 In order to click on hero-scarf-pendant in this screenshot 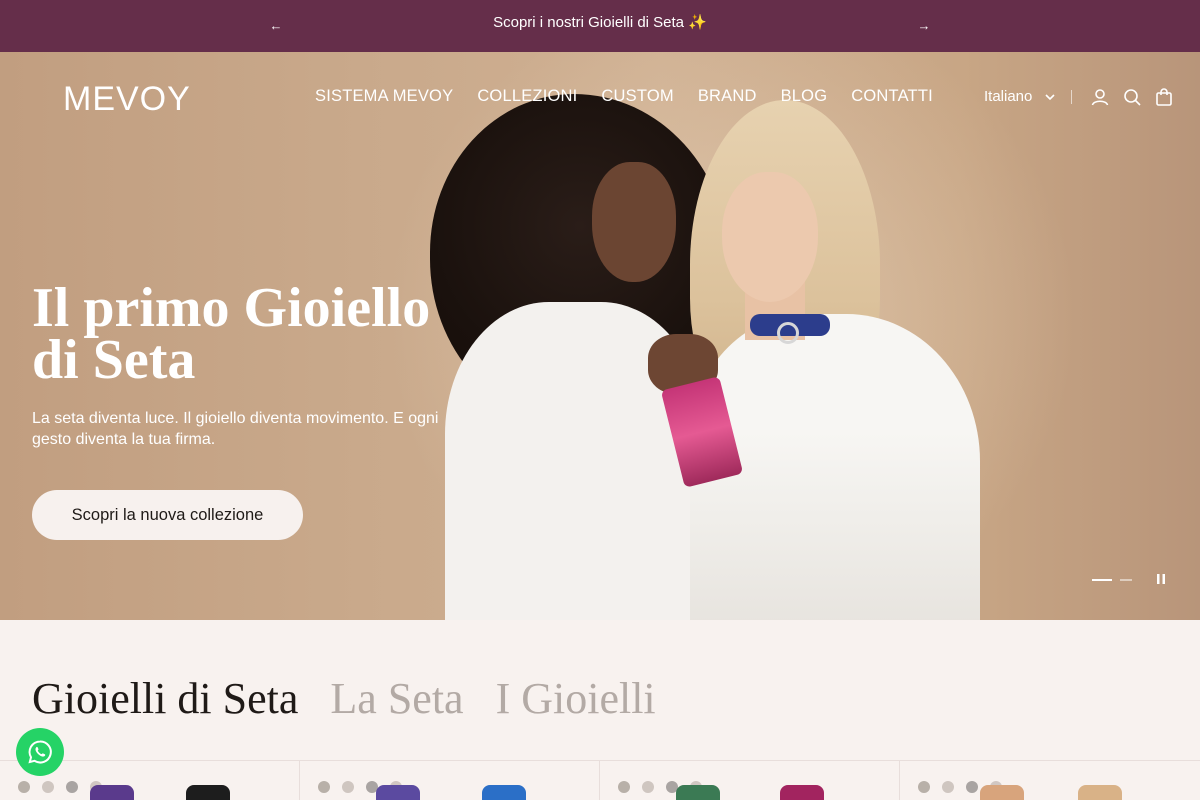, I will do `click(788, 333)`.